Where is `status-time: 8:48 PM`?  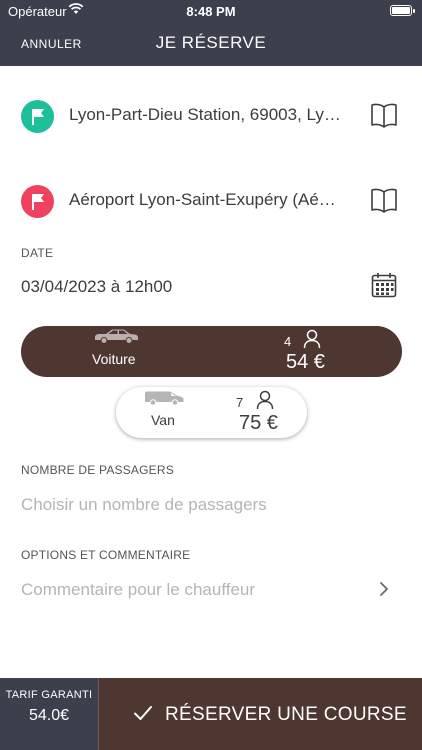
status-time: 8:48 PM is located at coordinates (211, 11).